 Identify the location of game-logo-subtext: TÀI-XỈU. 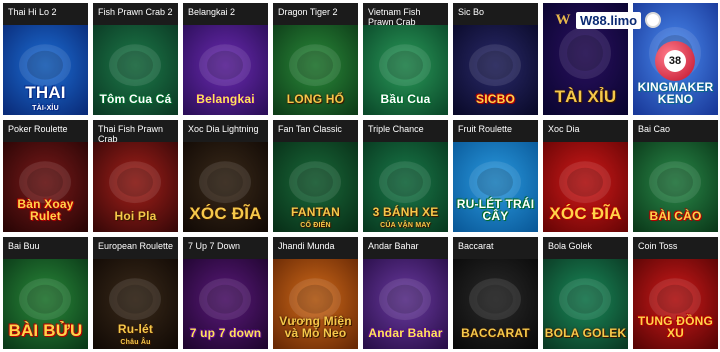
(45, 108).